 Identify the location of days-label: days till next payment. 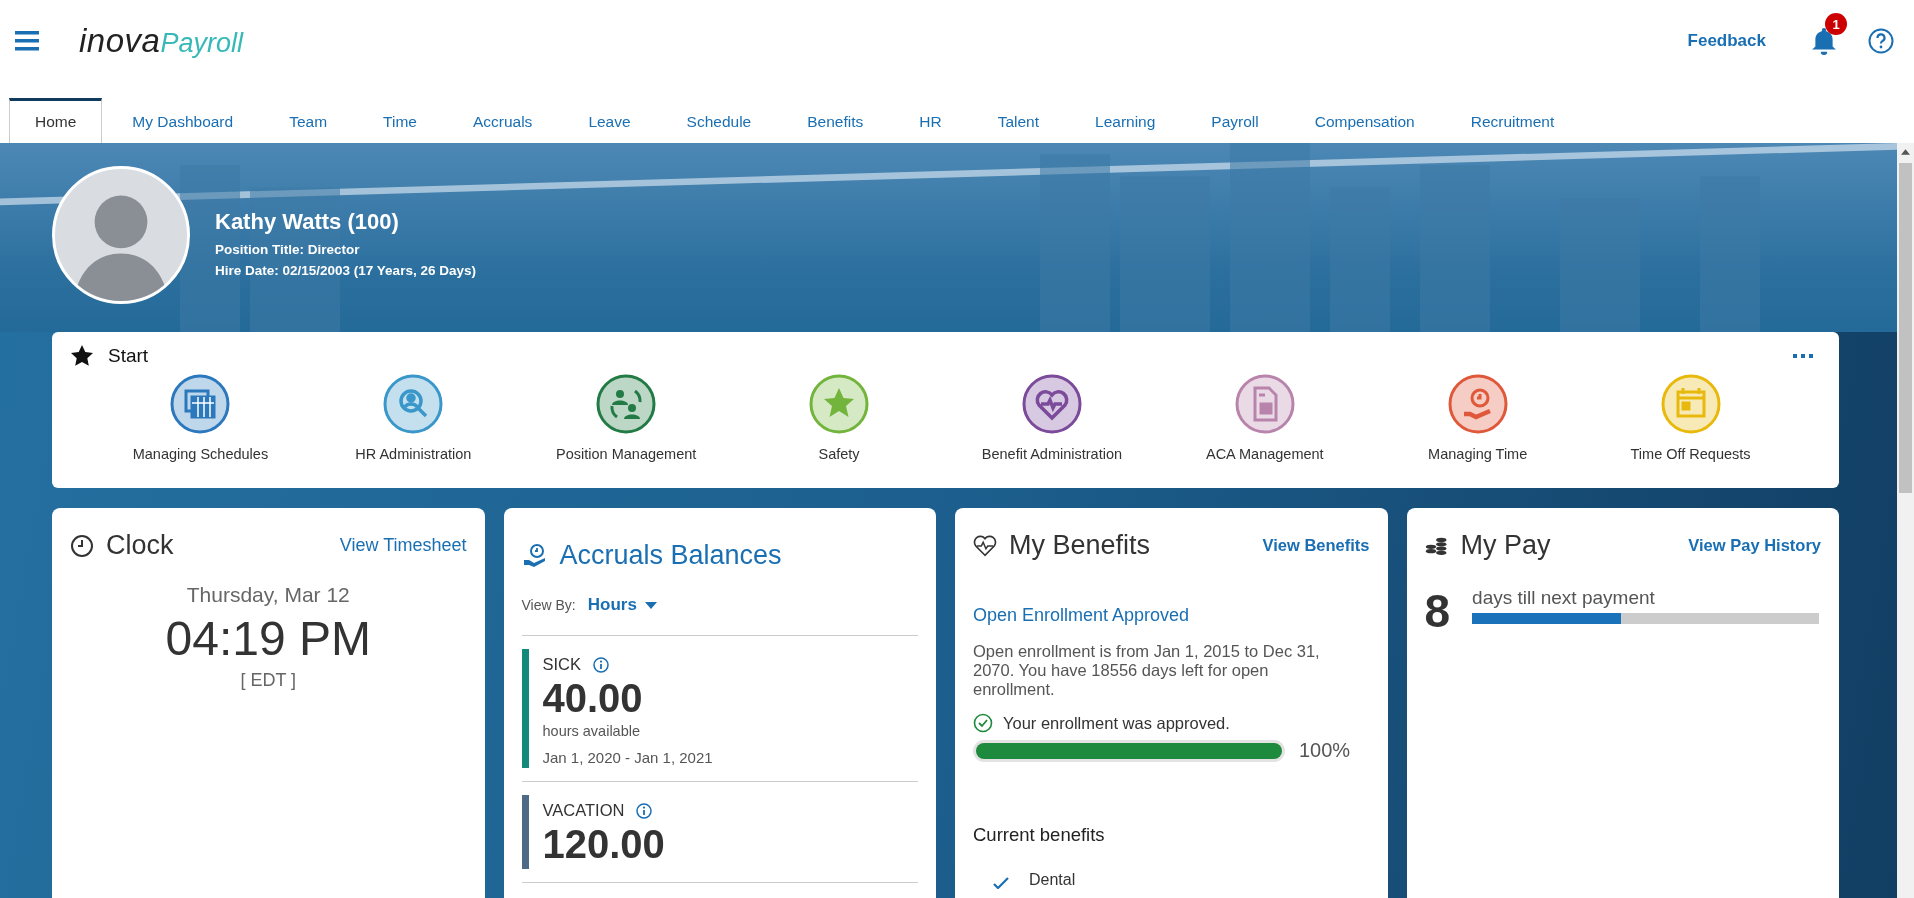
(1564, 598).